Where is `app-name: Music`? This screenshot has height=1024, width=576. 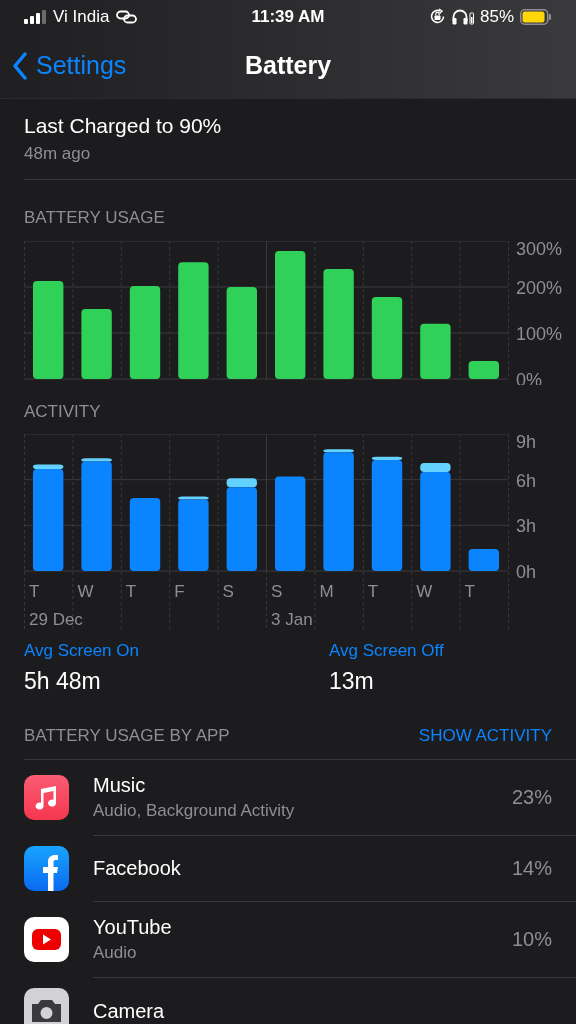
app-name: Music is located at coordinates (120, 785).